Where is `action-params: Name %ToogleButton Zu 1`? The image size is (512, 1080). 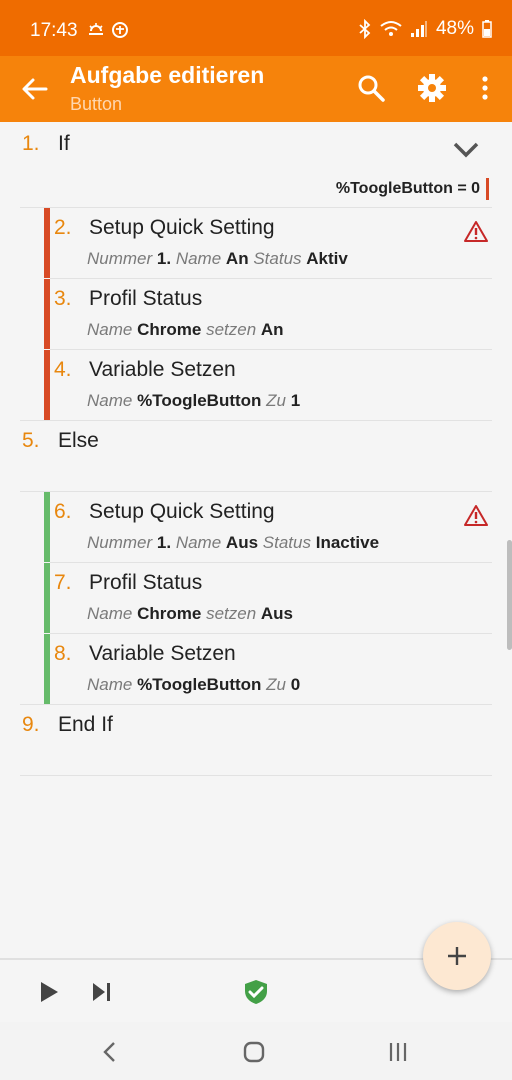
action-params: Name %ToogleButton Zu 1 is located at coordinates (193, 401).